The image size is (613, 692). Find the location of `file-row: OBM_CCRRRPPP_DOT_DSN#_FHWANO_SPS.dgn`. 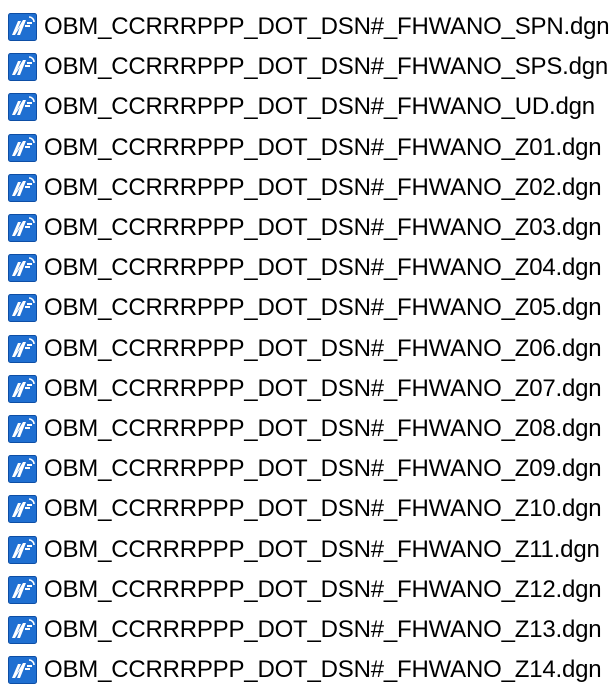

file-row: OBM_CCRRRPPP_DOT_DSN#_FHWANO_SPS.dgn is located at coordinates (306, 67).